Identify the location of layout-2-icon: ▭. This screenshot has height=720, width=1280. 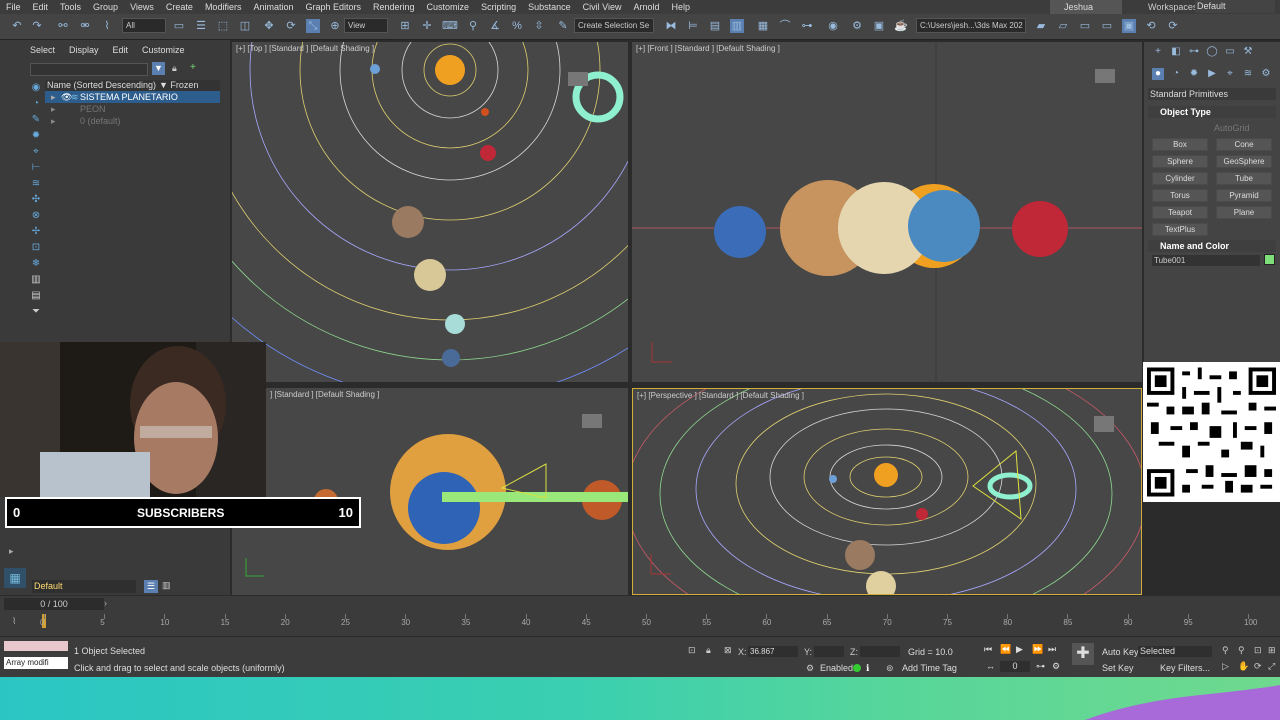
(1107, 26).